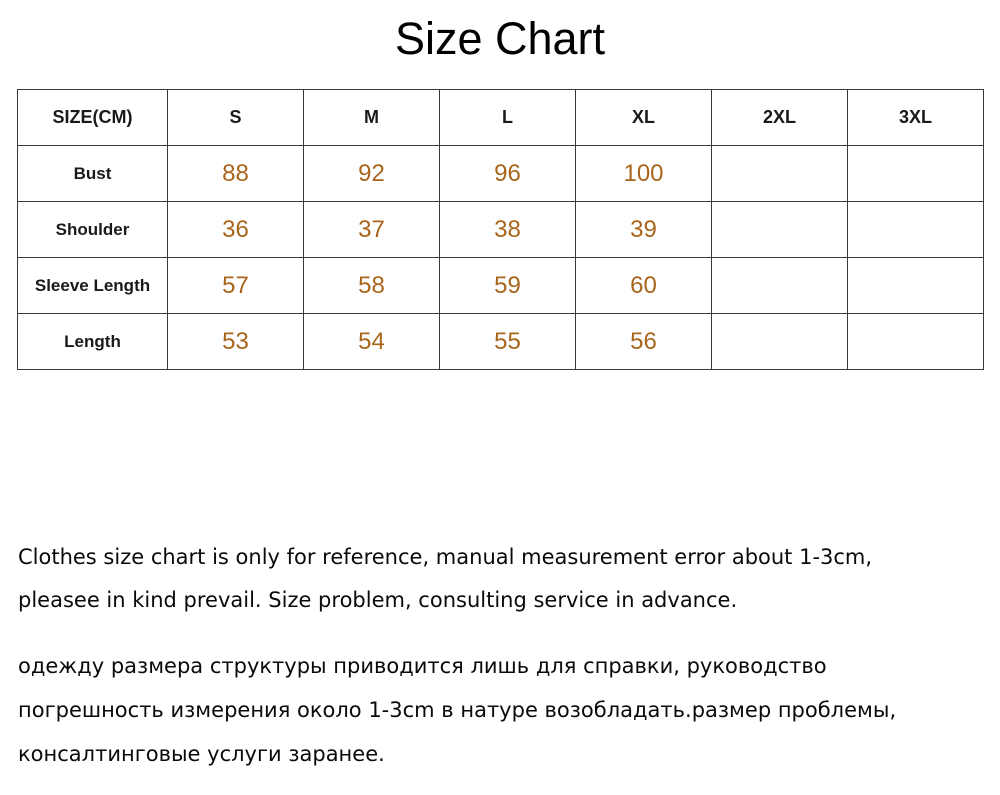  I want to click on cell-sleeve-length-l: 59, so click(507, 285).